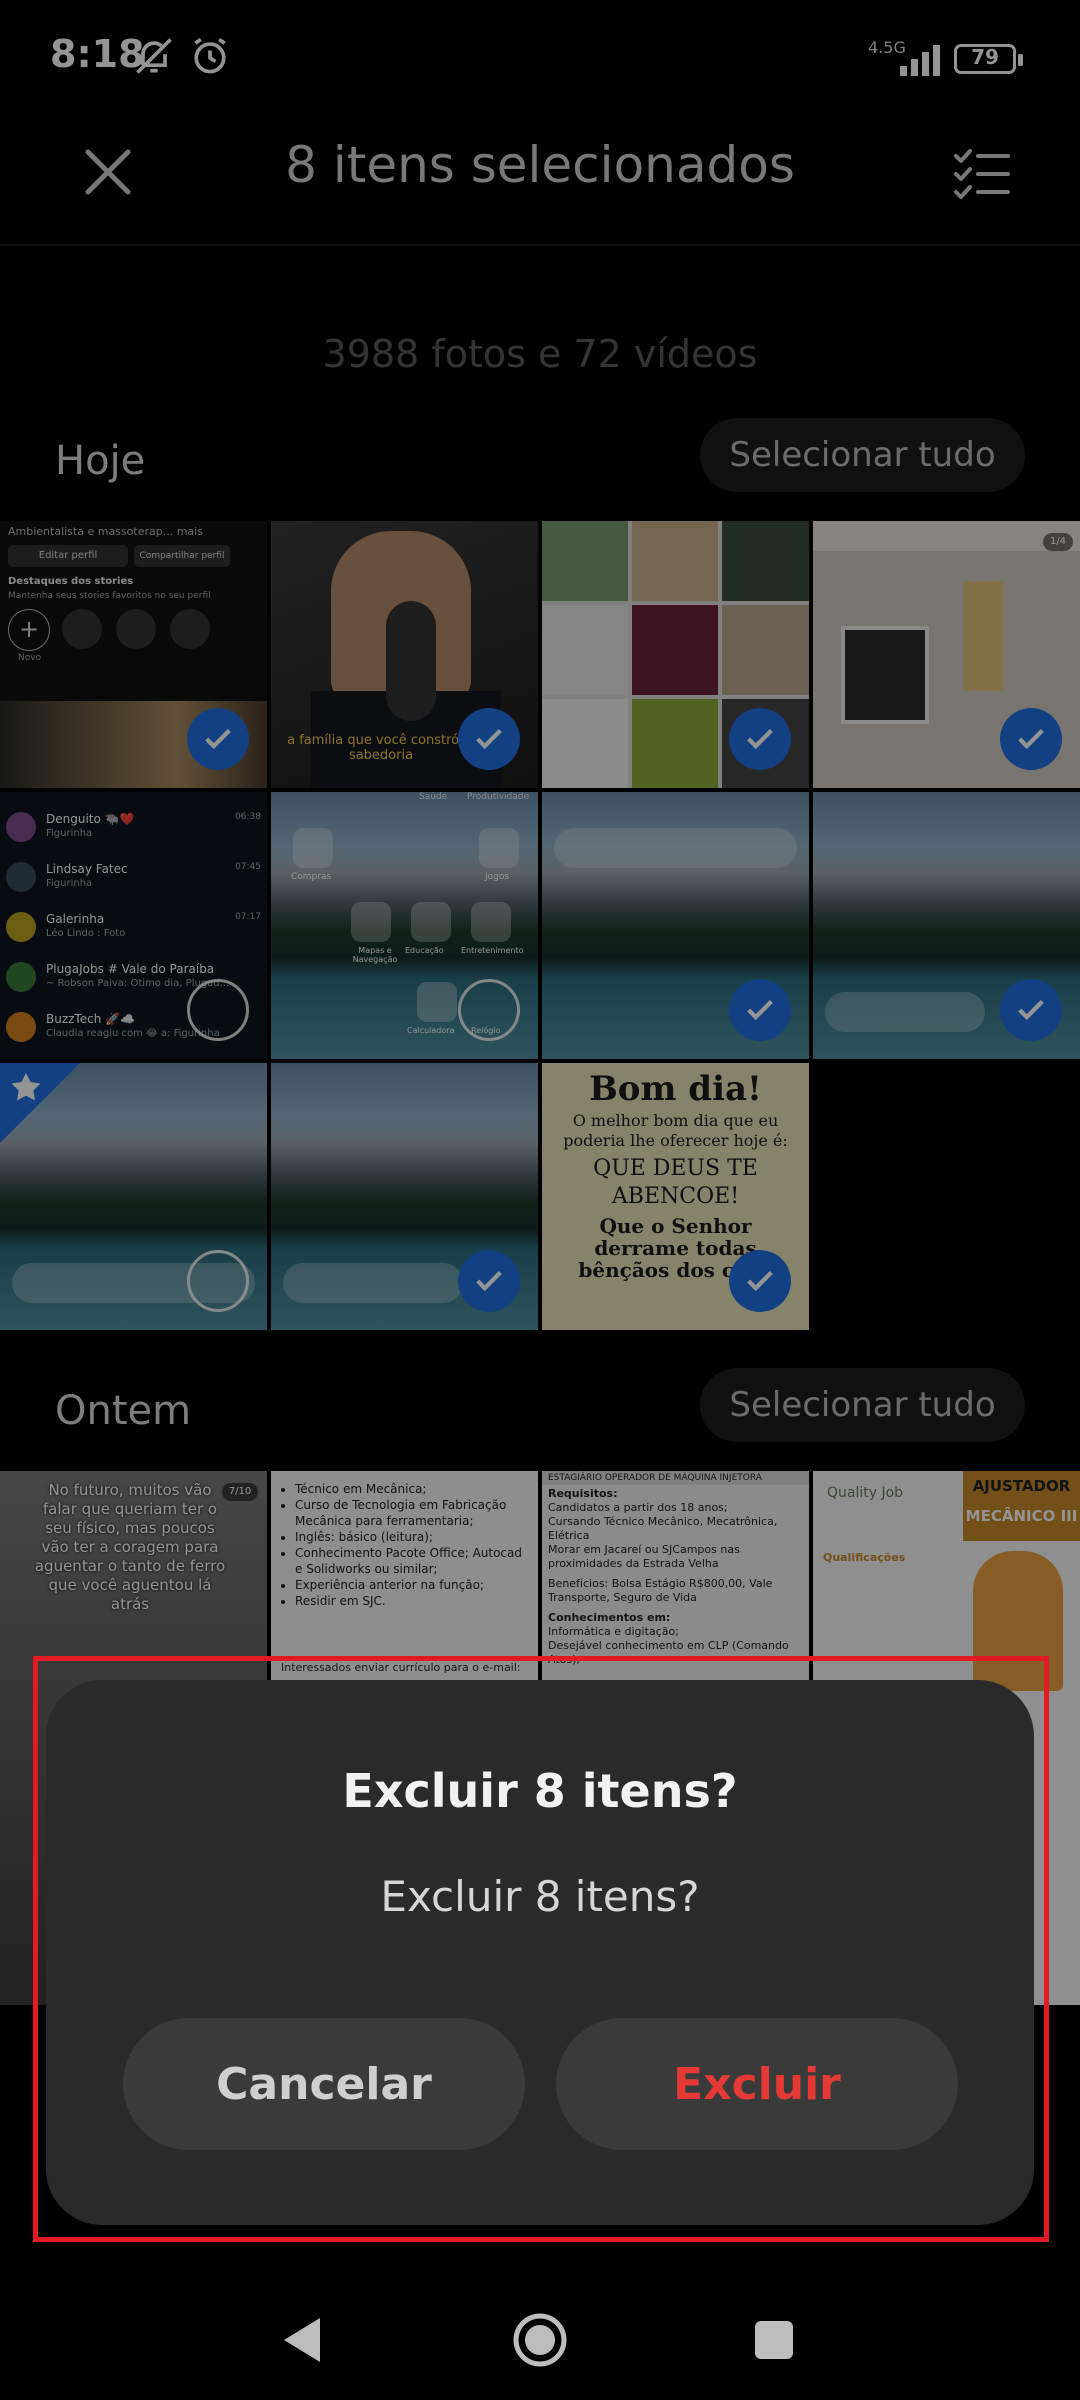 This screenshot has height=2400, width=1080. What do you see at coordinates (540, 2340) in the screenshot?
I see `home-icon` at bounding box center [540, 2340].